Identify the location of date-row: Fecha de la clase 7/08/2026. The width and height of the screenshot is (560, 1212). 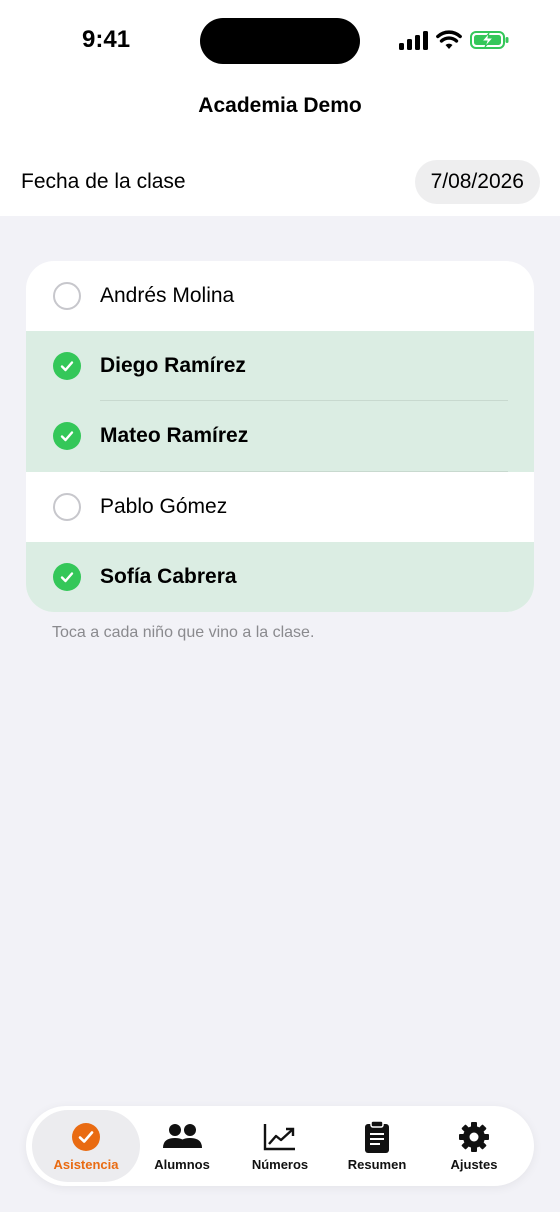
(280, 182).